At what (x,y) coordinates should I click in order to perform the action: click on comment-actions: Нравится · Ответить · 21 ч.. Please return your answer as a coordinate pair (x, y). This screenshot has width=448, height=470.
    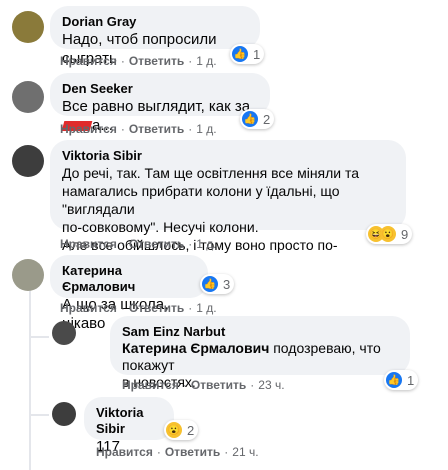
    Looking at the image, I should click on (177, 452).